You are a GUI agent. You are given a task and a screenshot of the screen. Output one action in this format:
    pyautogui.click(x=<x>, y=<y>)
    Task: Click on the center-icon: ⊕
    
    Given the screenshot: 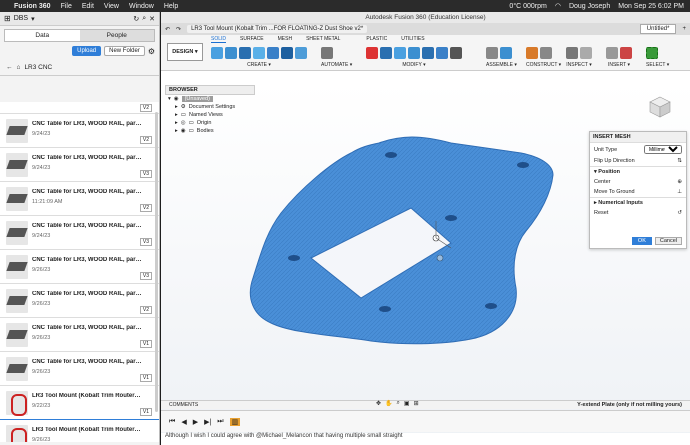 What is the action you would take?
    pyautogui.click(x=679, y=182)
    